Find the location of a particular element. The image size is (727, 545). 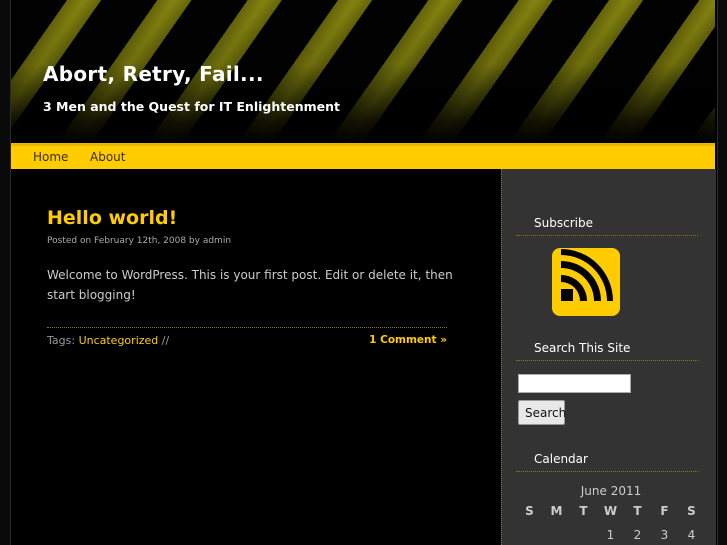

page-margin-right is located at coordinates (722, 272).